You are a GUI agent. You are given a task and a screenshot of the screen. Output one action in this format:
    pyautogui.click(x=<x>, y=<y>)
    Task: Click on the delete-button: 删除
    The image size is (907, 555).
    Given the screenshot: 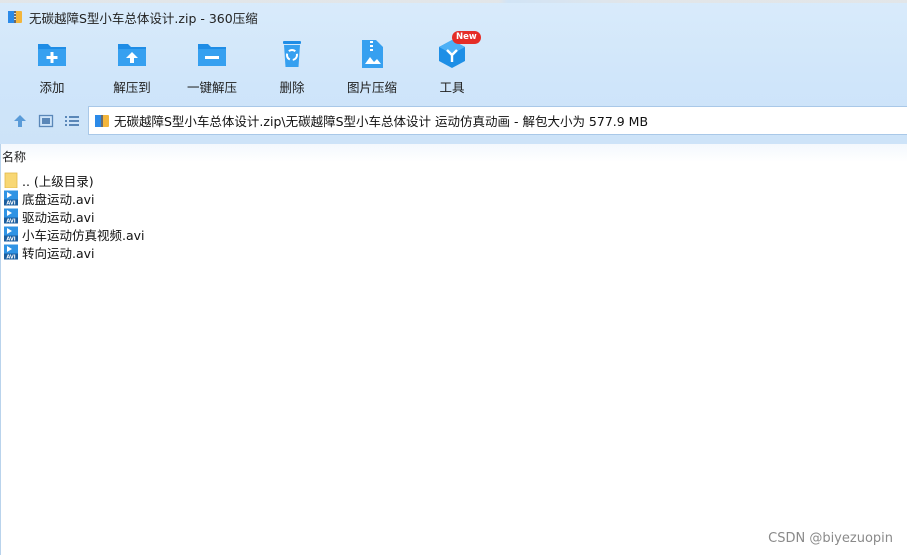 What is the action you would take?
    pyautogui.click(x=292, y=68)
    